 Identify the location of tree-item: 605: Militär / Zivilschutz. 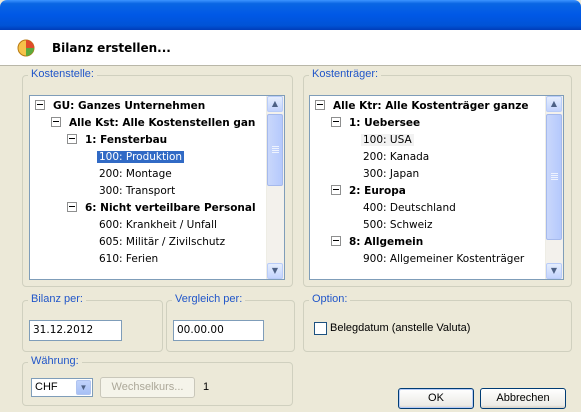
(162, 242).